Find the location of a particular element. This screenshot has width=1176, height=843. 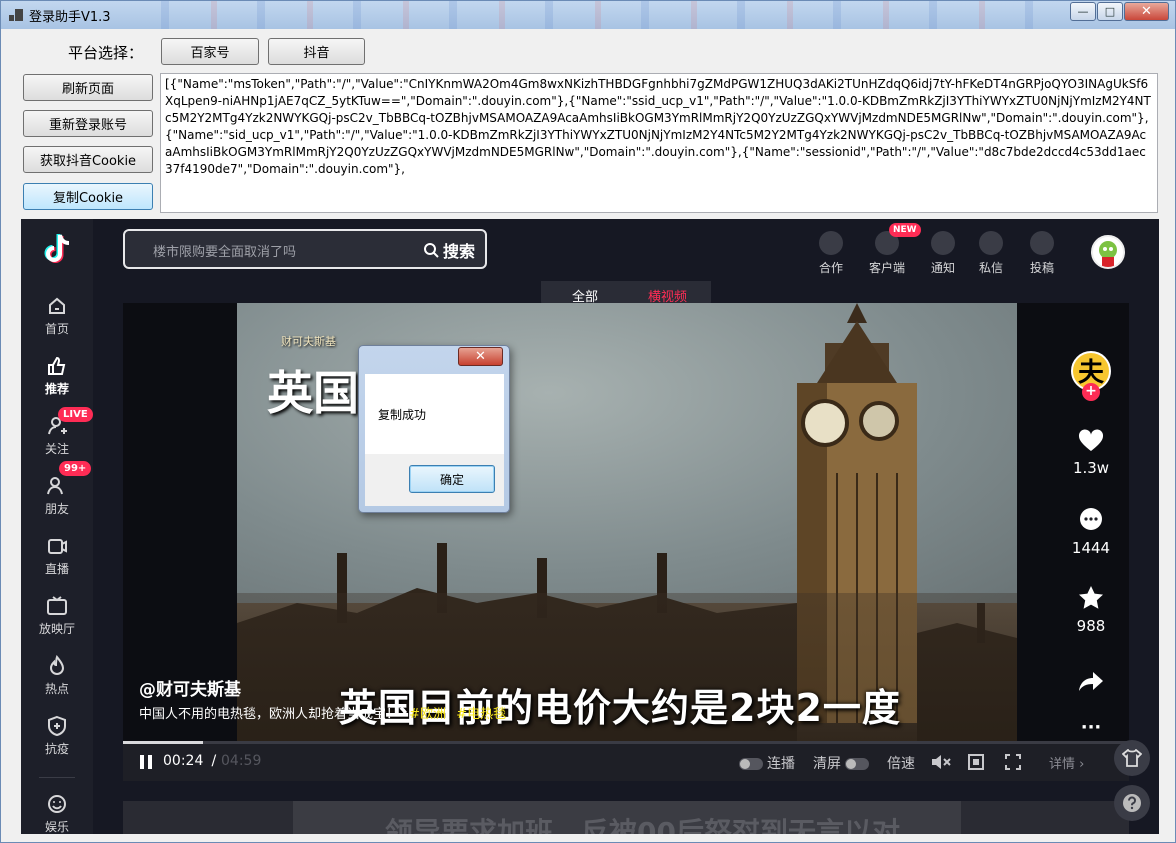

window-title: 登录助手V1.3 is located at coordinates (70, 17).